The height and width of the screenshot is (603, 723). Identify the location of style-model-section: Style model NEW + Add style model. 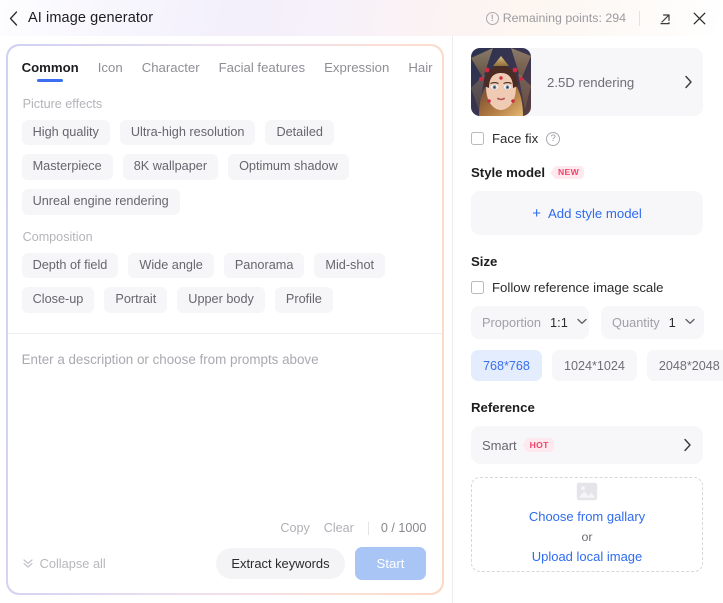
(587, 200).